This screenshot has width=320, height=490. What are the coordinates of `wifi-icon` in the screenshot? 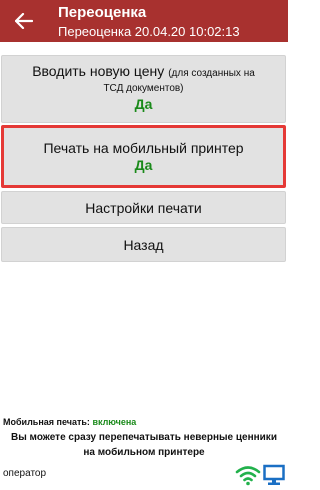 It's located at (248, 475).